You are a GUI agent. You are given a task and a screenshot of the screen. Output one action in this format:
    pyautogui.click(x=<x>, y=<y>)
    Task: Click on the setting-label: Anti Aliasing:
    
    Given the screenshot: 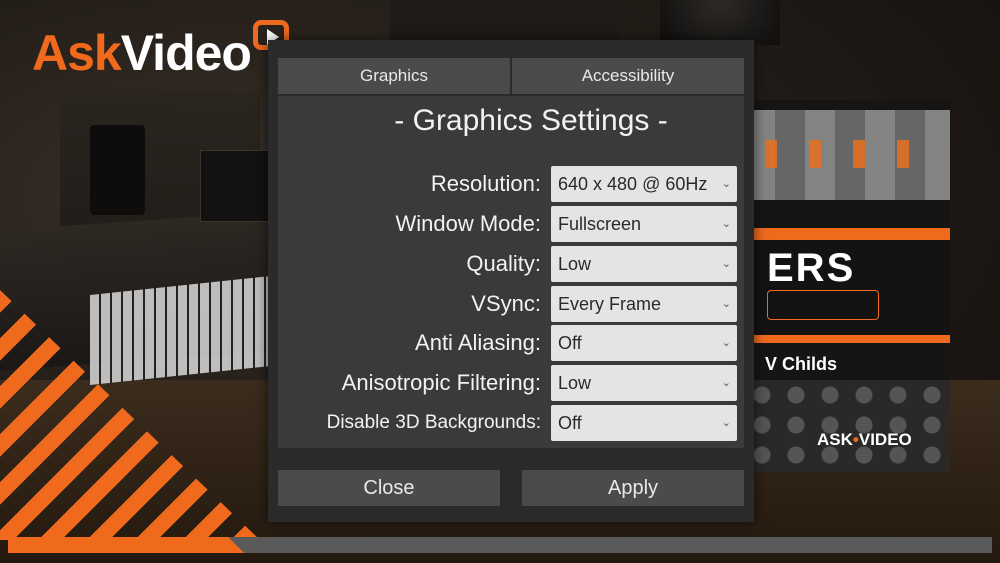 What is the action you would take?
    pyautogui.click(x=478, y=342)
    